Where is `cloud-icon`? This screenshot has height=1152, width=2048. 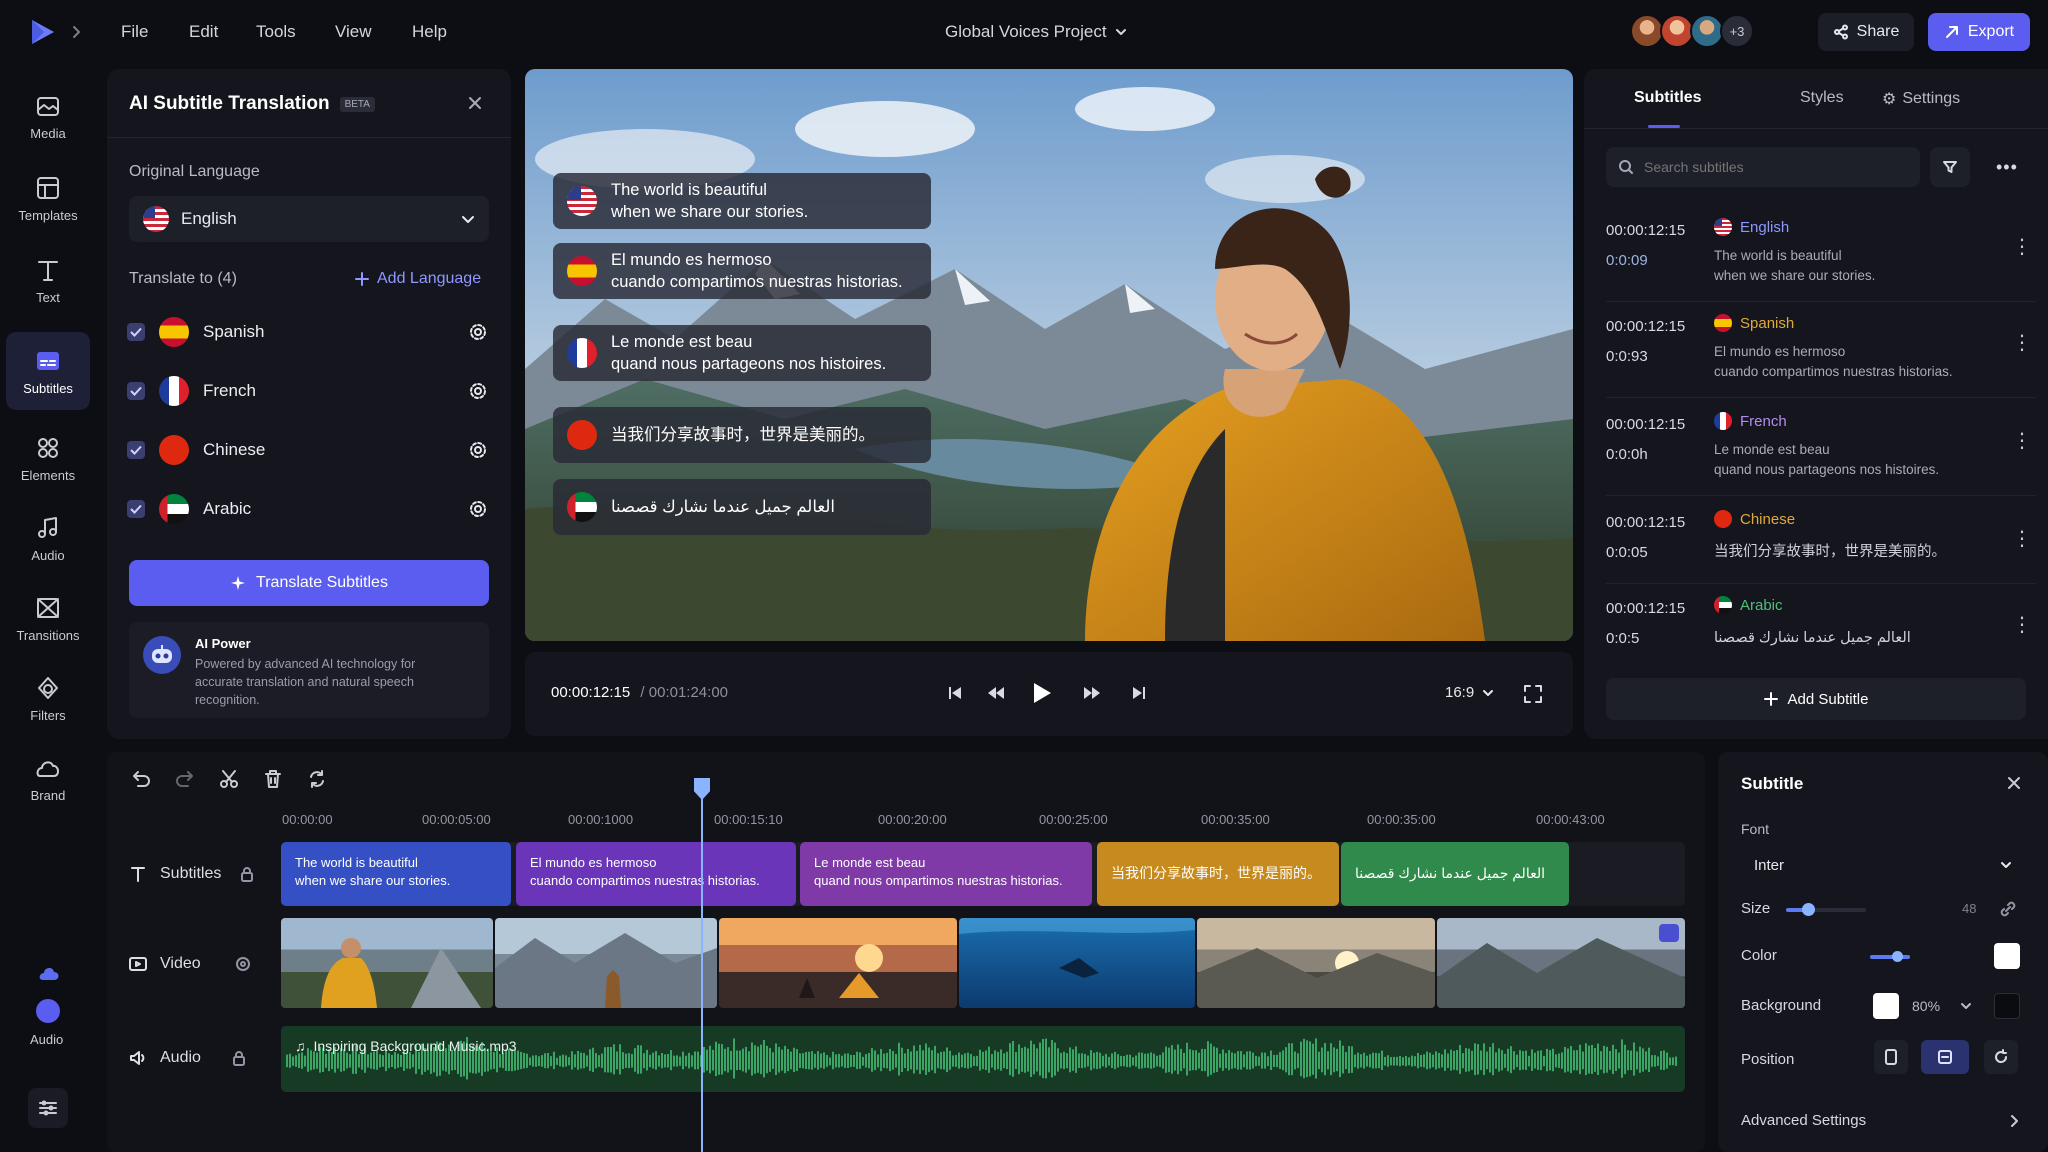 cloud-icon is located at coordinates (49, 973).